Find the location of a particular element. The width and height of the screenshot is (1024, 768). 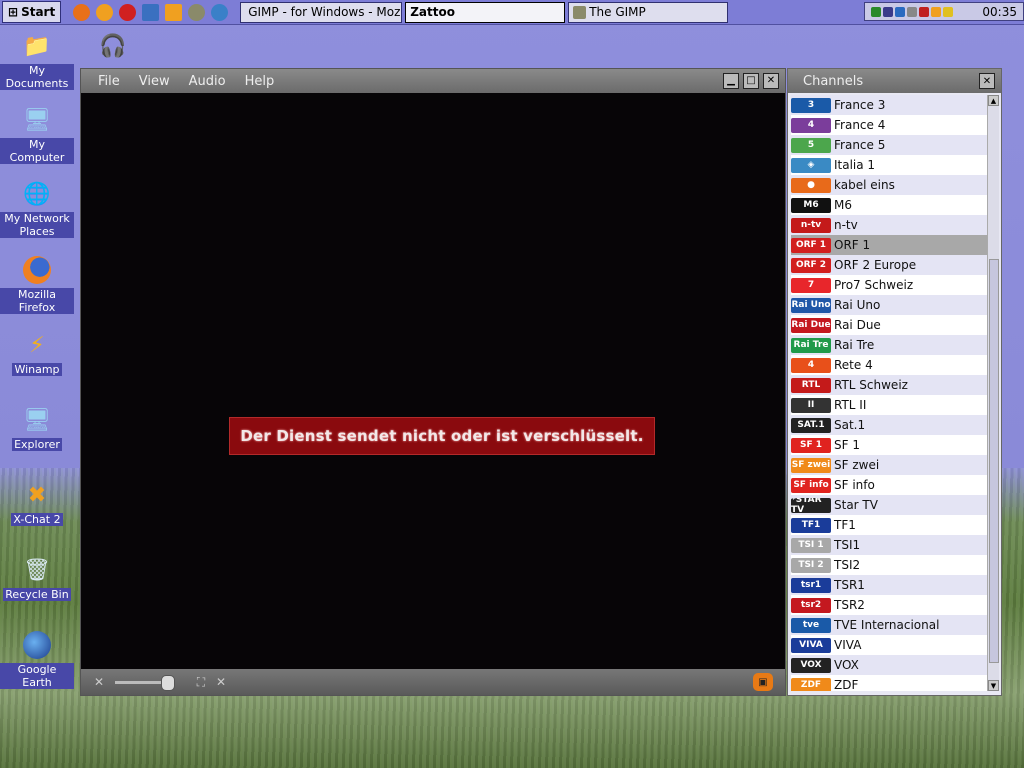

channel-logo-icon: Rai Uno is located at coordinates (811, 305).